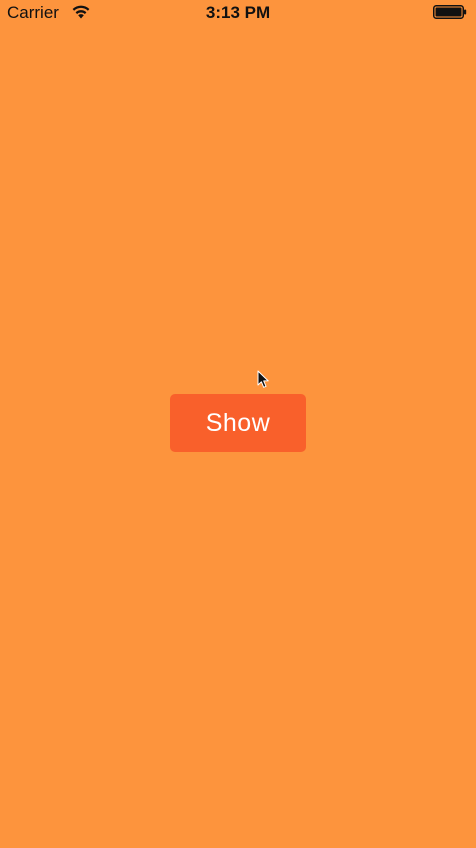  What do you see at coordinates (263, 379) in the screenshot?
I see `mouse-pointer-icon` at bounding box center [263, 379].